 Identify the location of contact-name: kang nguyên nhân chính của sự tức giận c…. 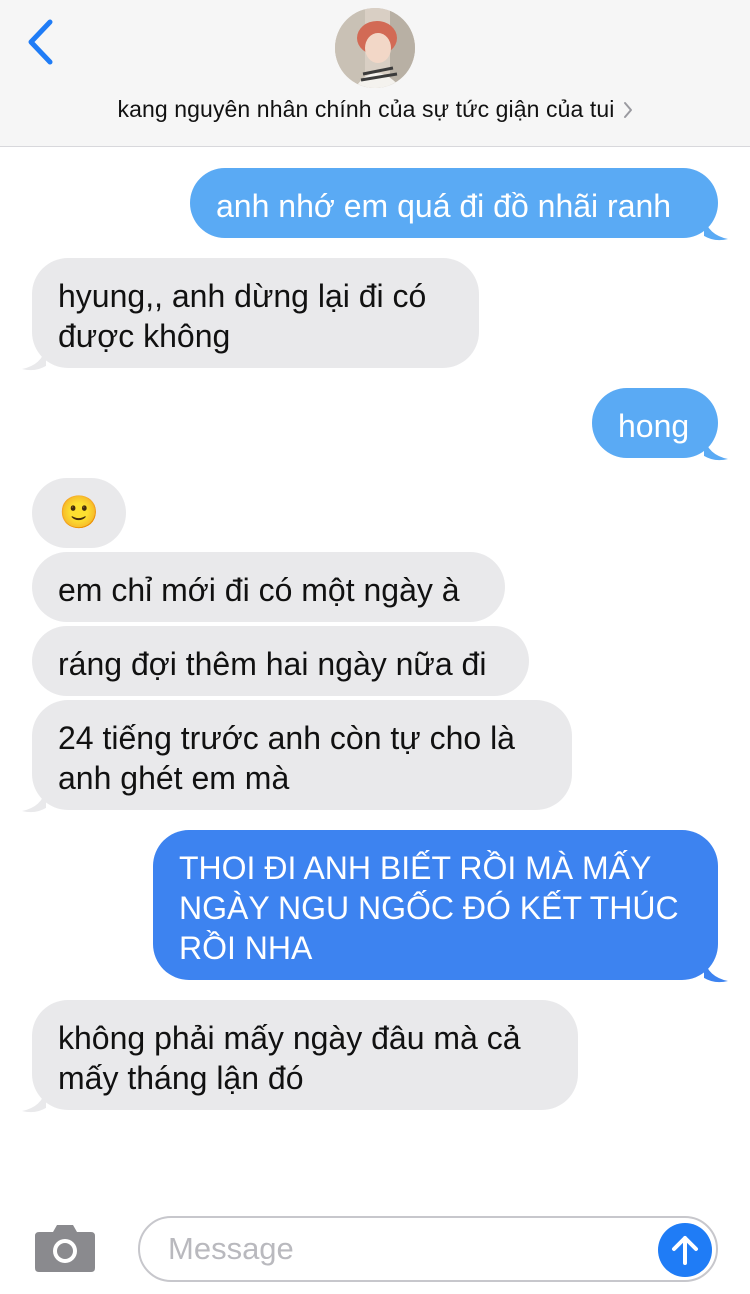
(375, 109).